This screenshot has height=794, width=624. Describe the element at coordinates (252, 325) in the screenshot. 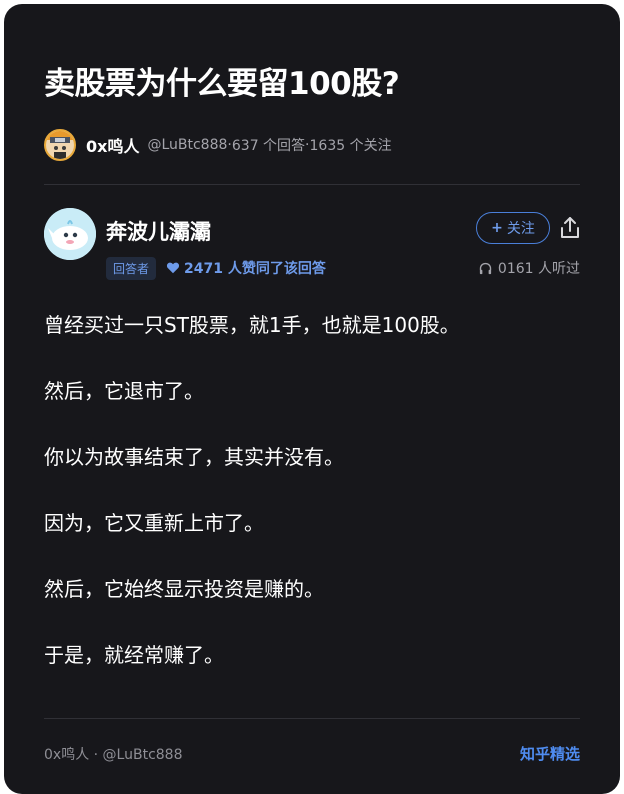

I see `answer-paragraph: 曾经买过一只ST股票，就1手，也就是100股。` at that location.